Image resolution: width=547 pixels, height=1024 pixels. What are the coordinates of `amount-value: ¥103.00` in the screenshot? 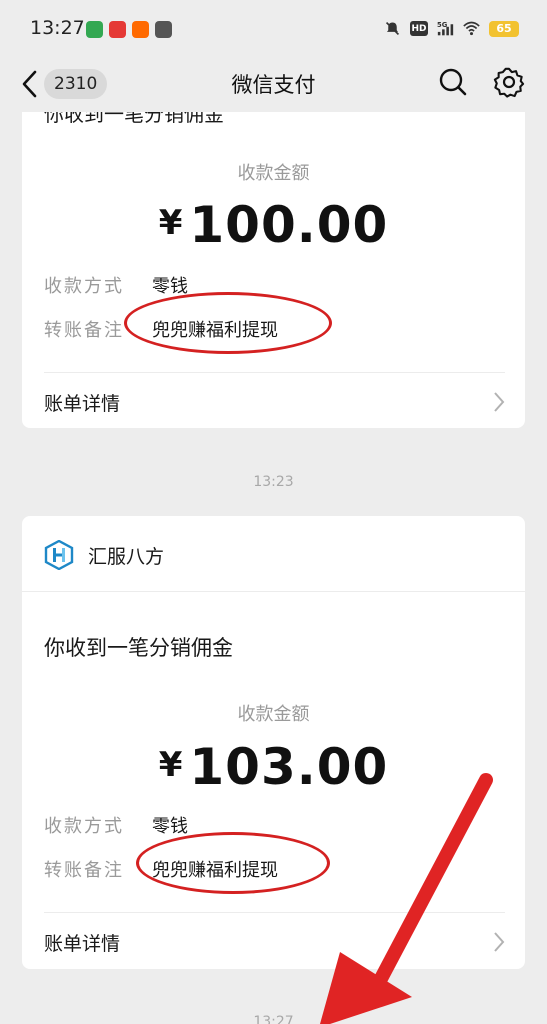 It's located at (273, 767).